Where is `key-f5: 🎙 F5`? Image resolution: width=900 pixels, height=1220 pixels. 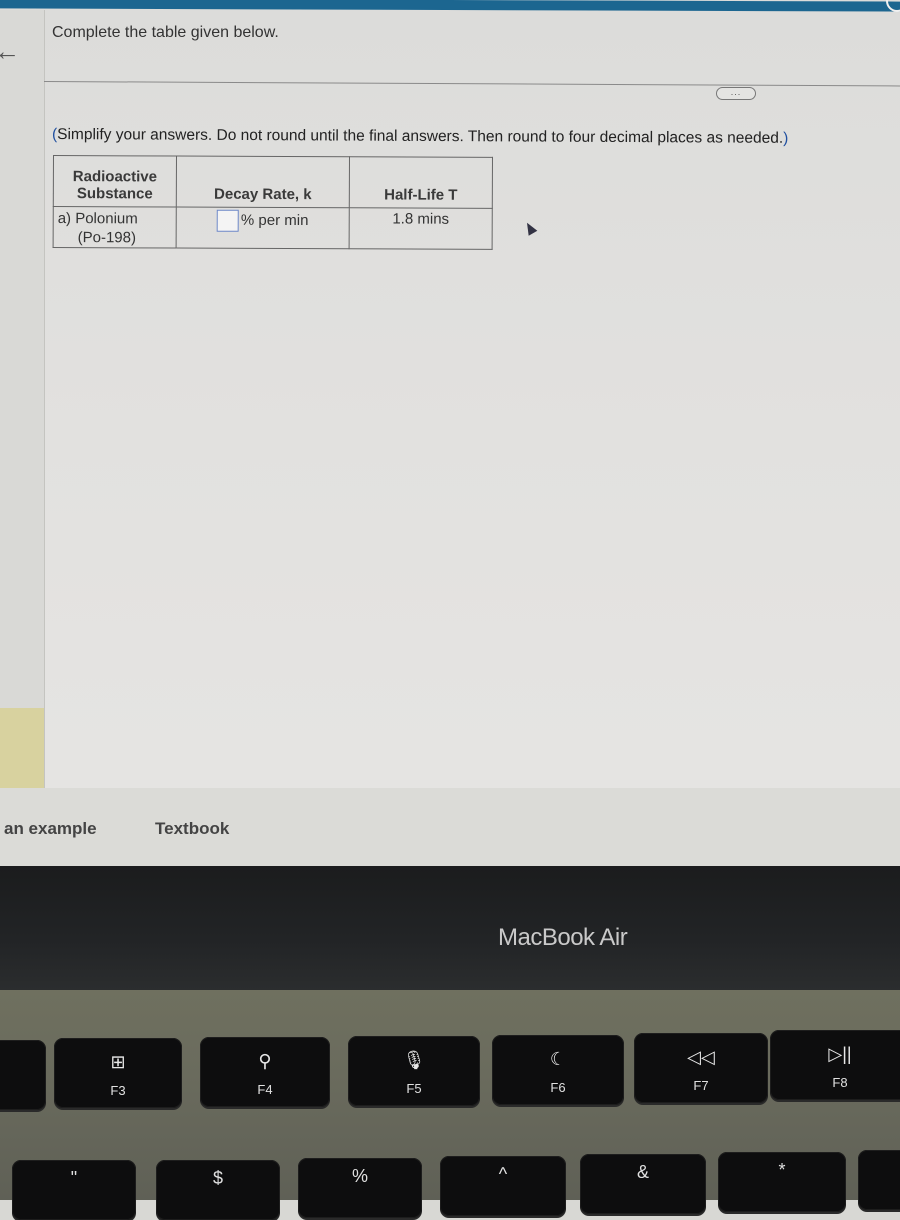
key-f5: 🎙 F5 is located at coordinates (414, 1071).